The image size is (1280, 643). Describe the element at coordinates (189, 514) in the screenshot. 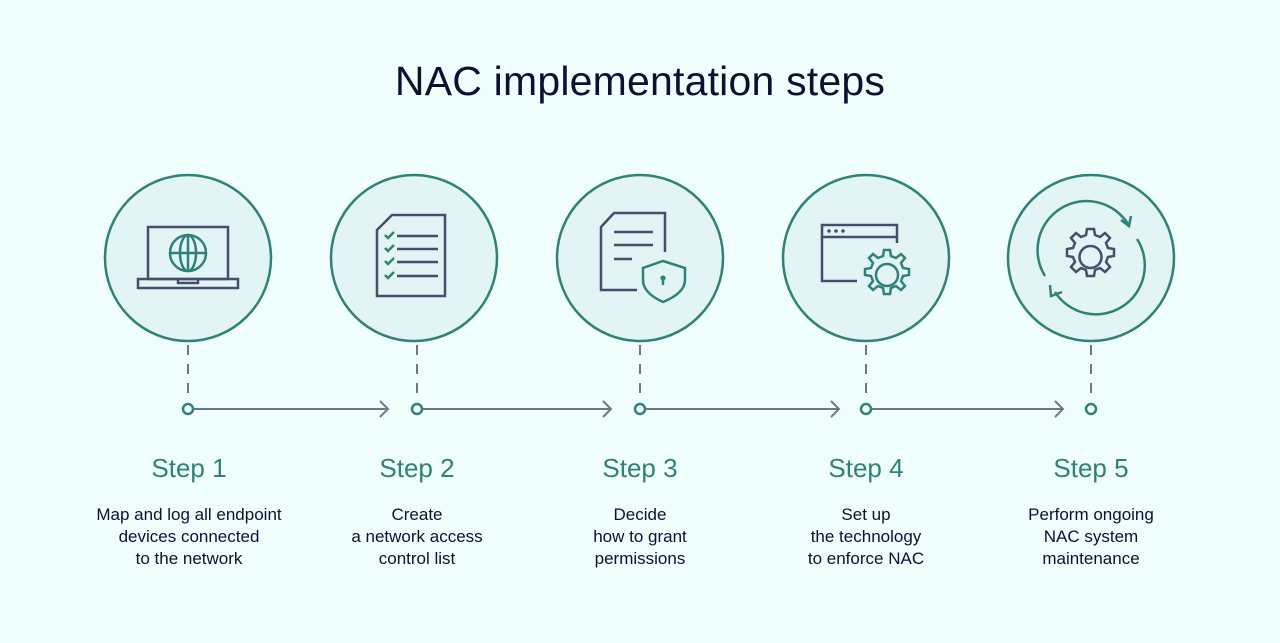

I see `step-1-desc-line: Map and log all endpoint` at that location.